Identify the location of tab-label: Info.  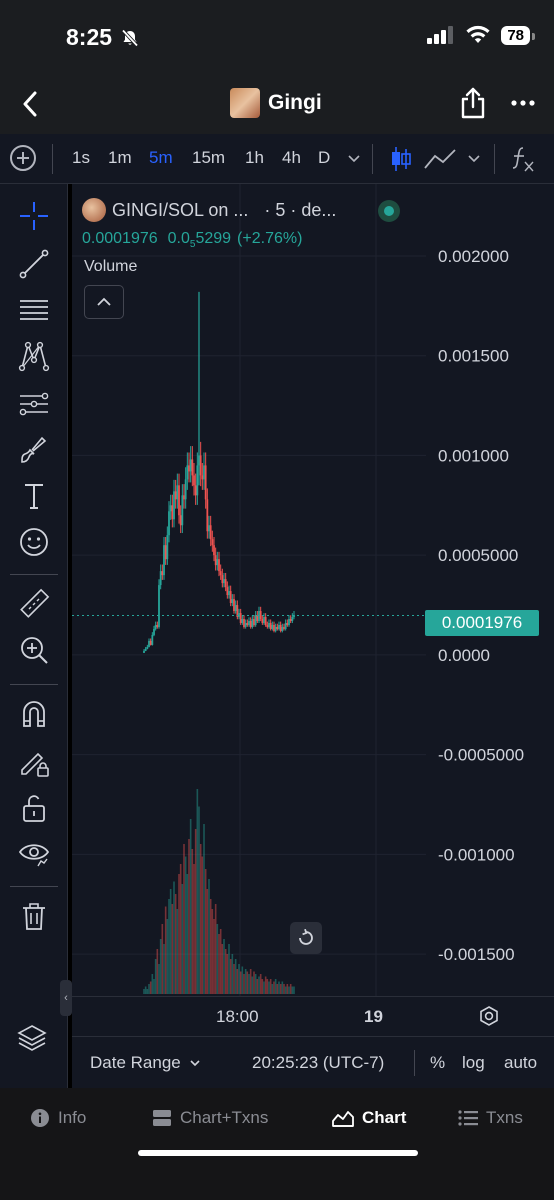
(72, 1117).